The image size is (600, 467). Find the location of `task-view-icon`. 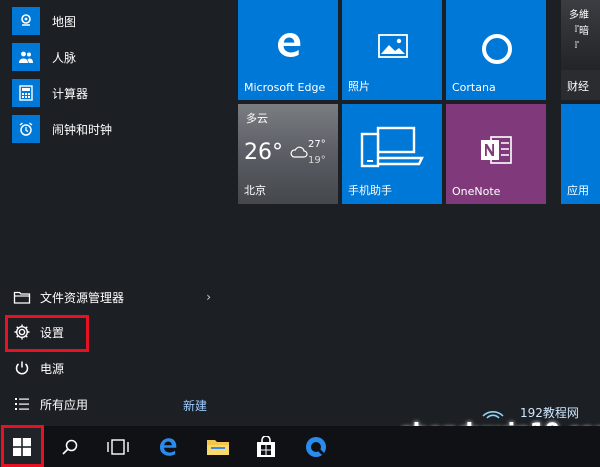

task-view-icon is located at coordinates (118, 446).